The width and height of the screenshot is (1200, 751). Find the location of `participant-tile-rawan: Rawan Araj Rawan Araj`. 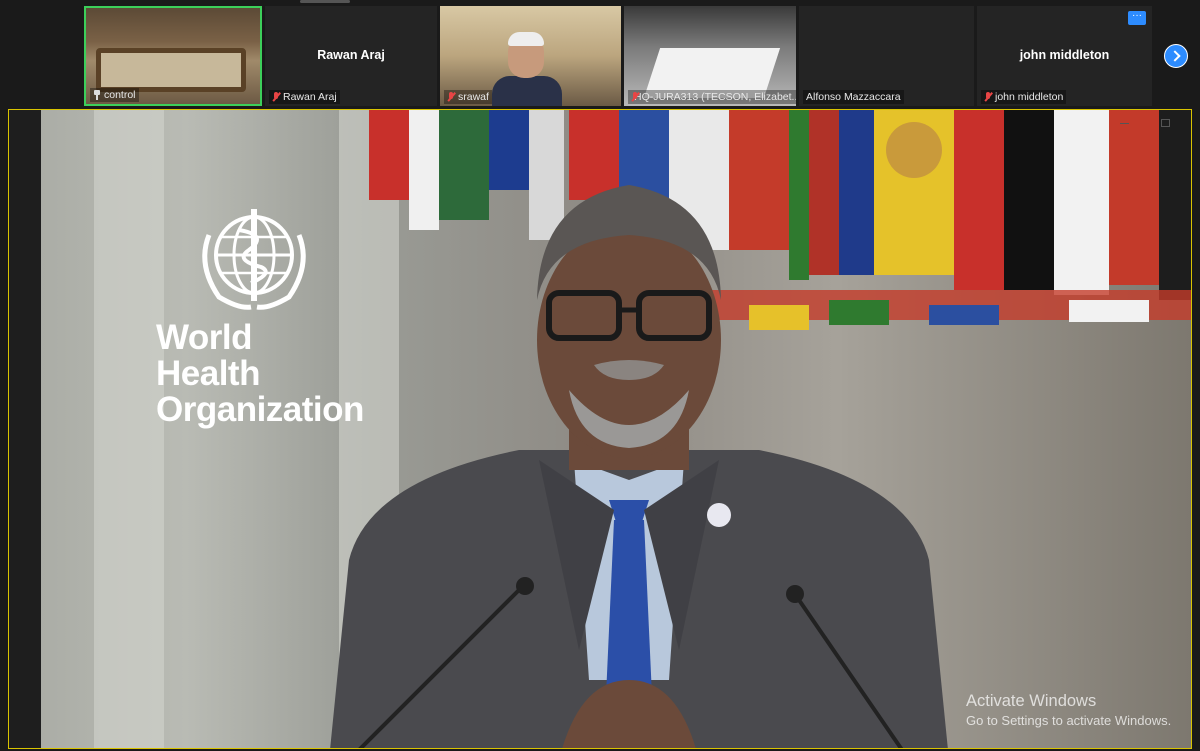

participant-tile-rawan: Rawan Araj Rawan Araj is located at coordinates (351, 56).